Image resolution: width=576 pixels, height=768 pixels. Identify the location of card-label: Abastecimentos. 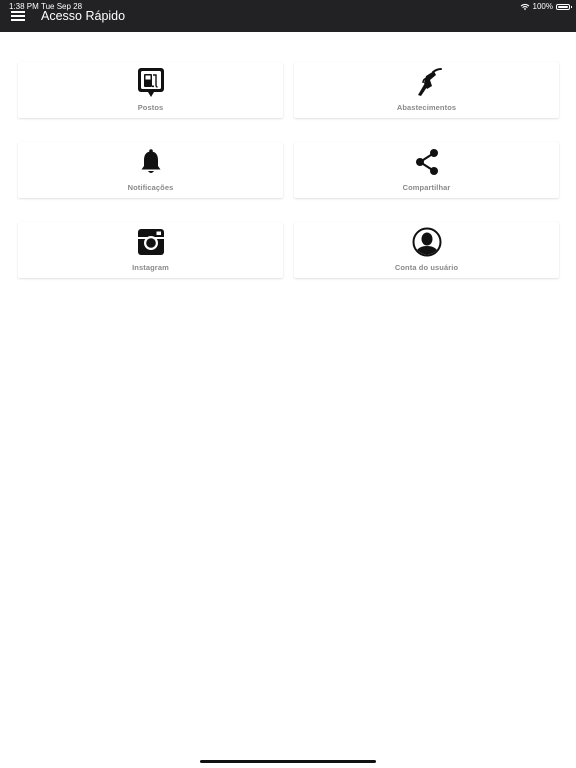
(426, 107).